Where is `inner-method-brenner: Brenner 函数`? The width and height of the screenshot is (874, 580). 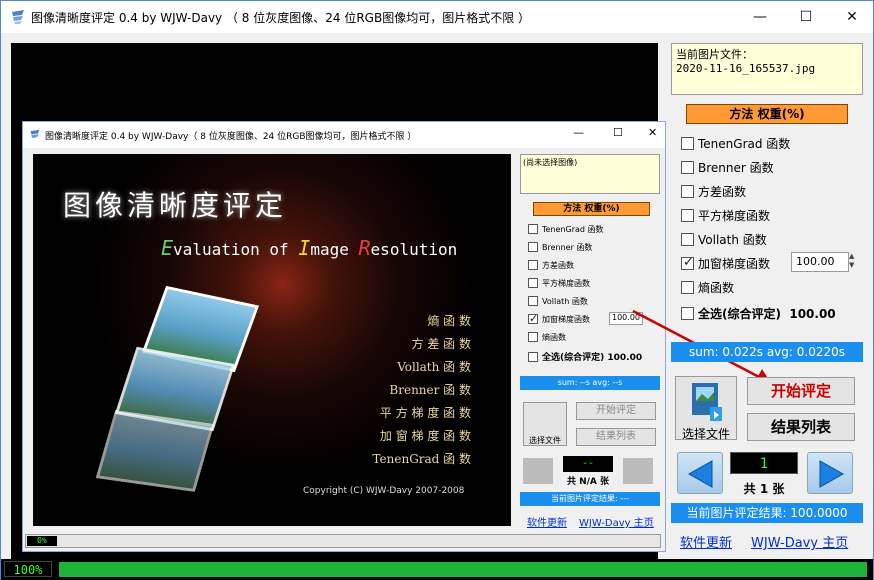
inner-method-brenner: Brenner 函数 is located at coordinates (560, 247).